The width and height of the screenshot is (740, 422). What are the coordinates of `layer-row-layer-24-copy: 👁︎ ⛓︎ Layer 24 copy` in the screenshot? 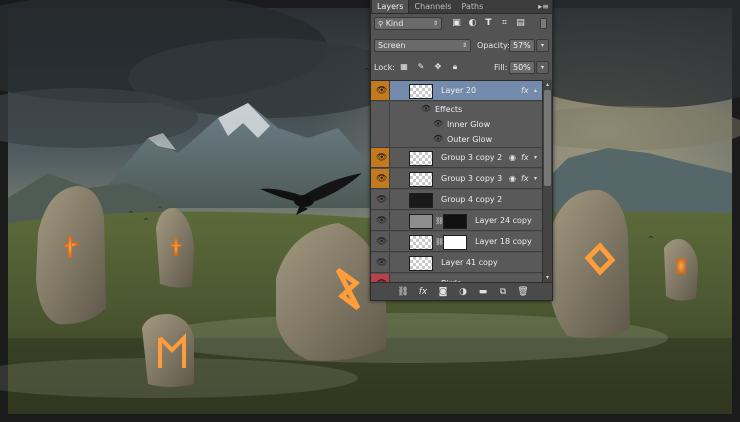 It's located at (456, 221).